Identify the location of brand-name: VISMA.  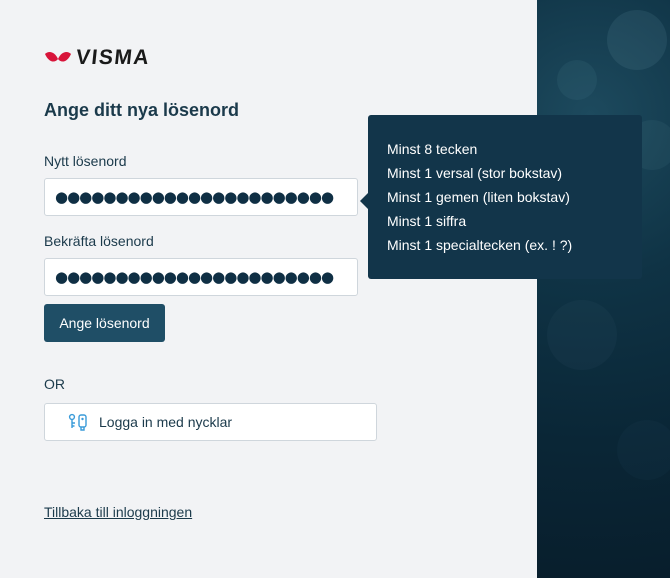
(113, 57).